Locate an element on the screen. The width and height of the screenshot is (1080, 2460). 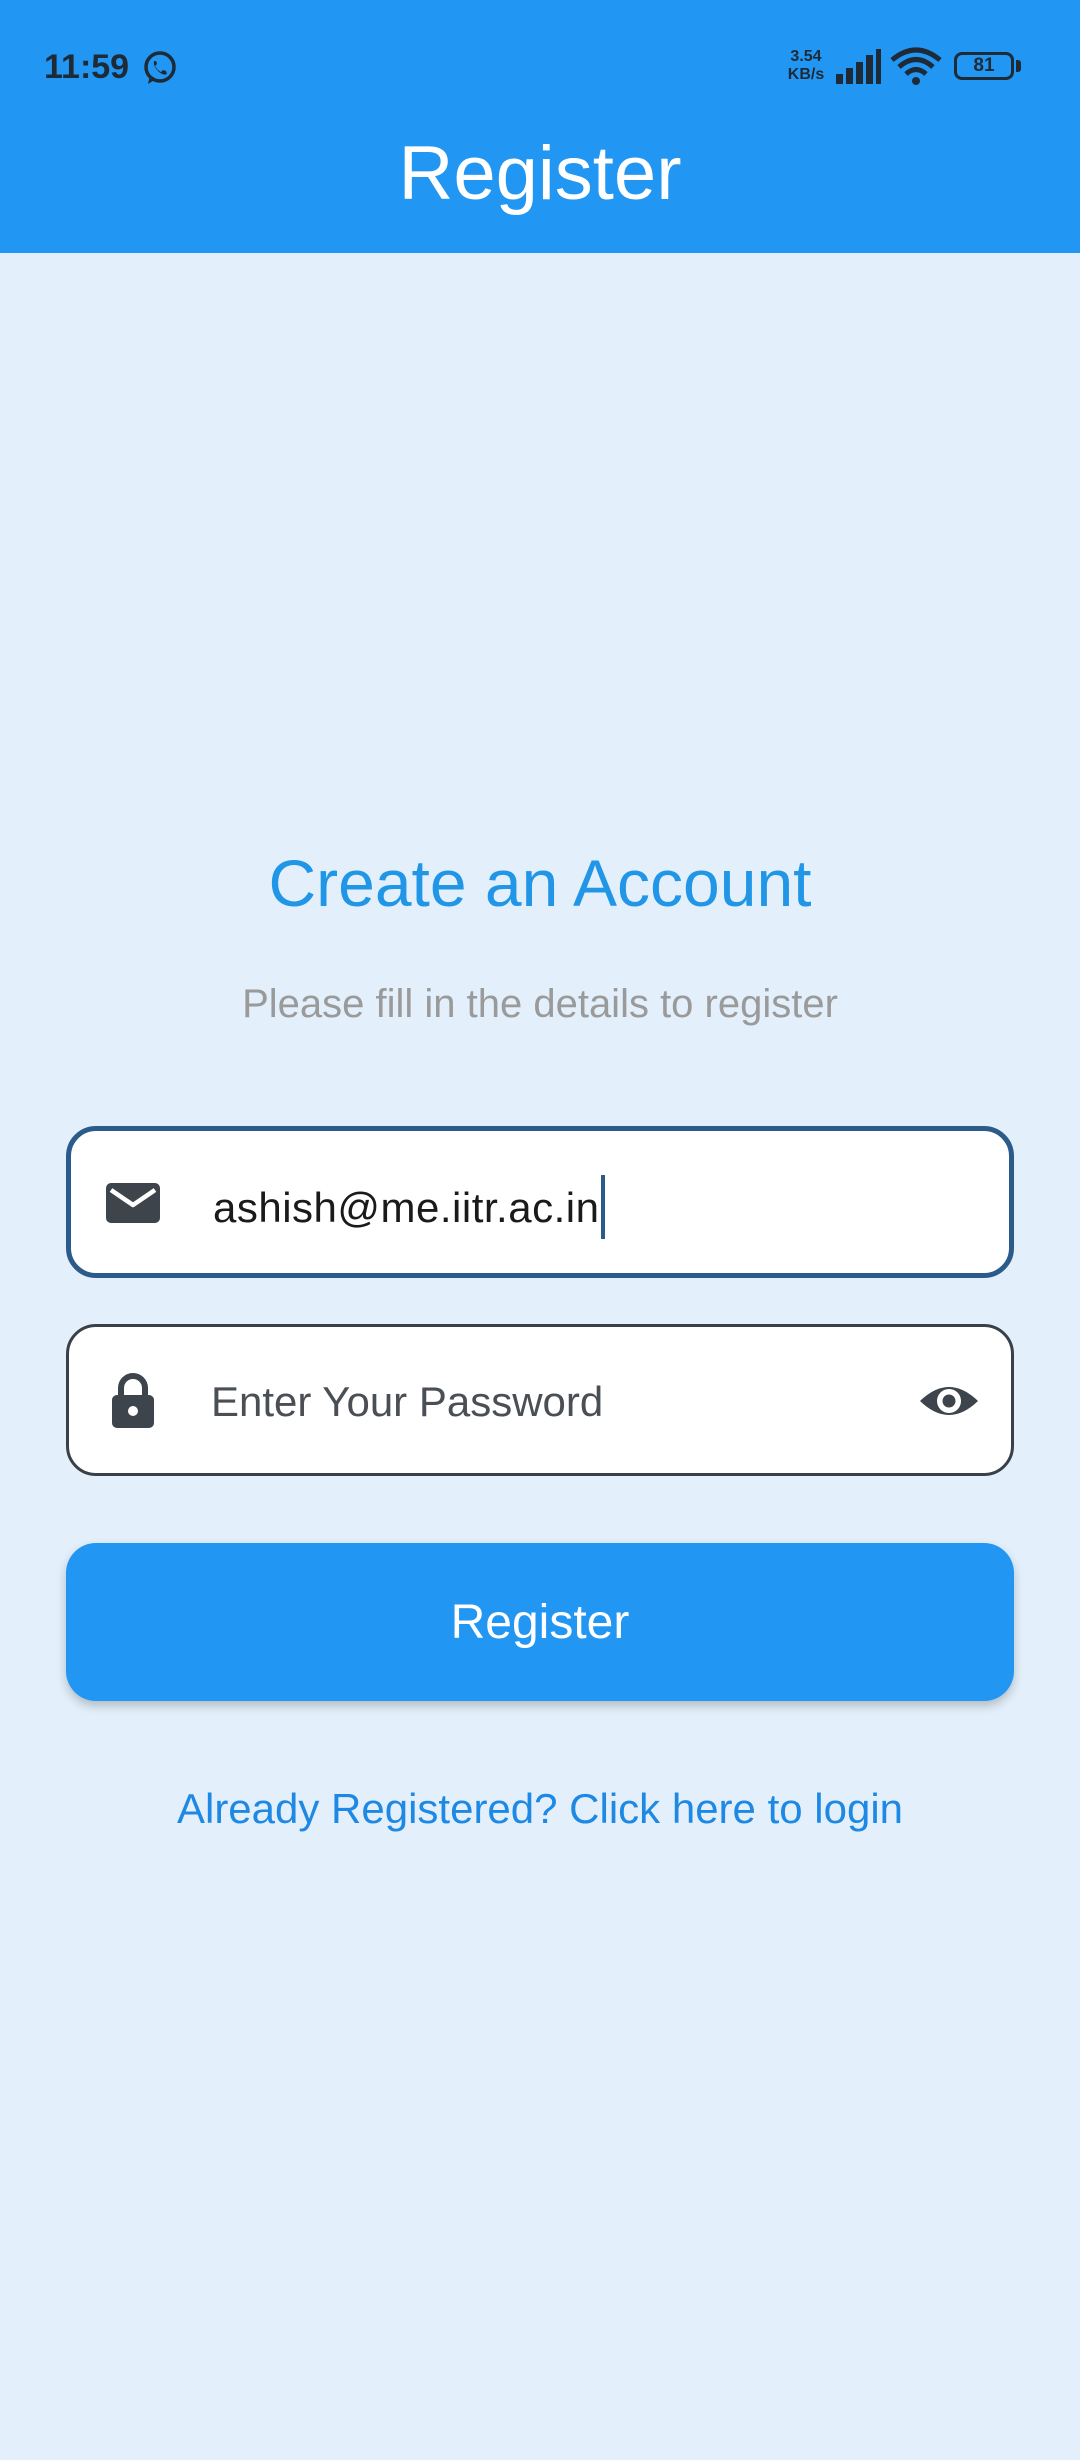
email-value: ashish@me.iitr.ac.in is located at coordinates (409, 1209).